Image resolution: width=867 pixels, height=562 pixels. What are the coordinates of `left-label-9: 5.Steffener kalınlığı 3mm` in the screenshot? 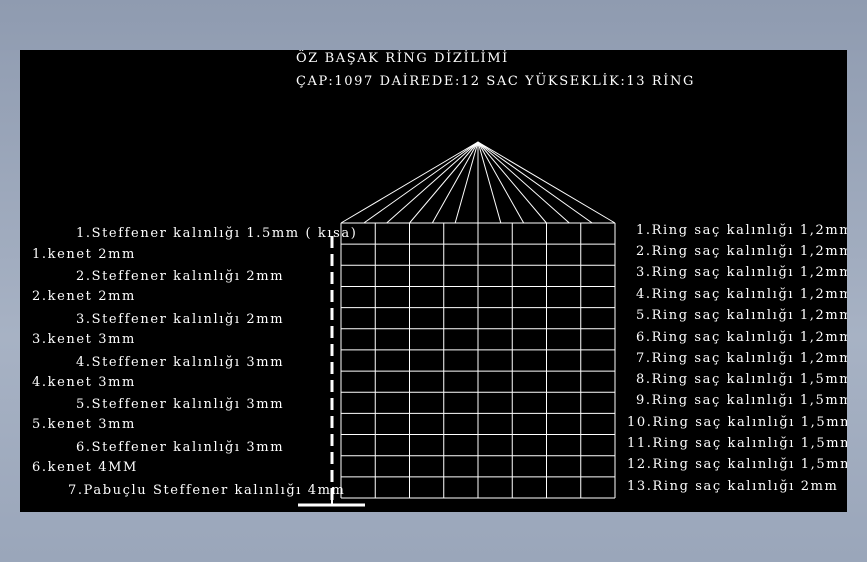 It's located at (180, 404).